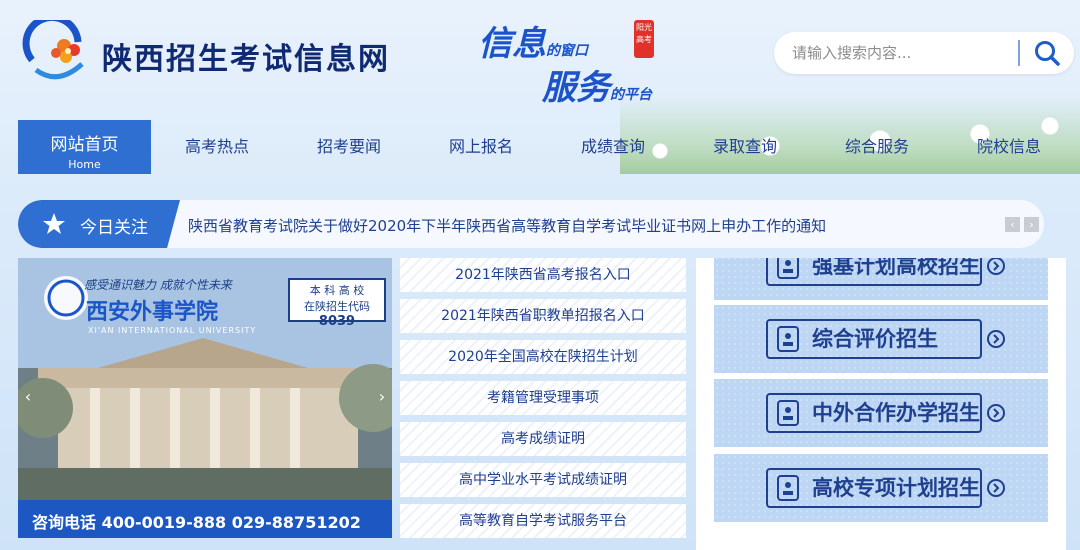 This screenshot has height=550, width=1080. Describe the element at coordinates (158, 285) in the screenshot. I see `banner-slogan: 感受通识魅力 成就个性未来` at that location.